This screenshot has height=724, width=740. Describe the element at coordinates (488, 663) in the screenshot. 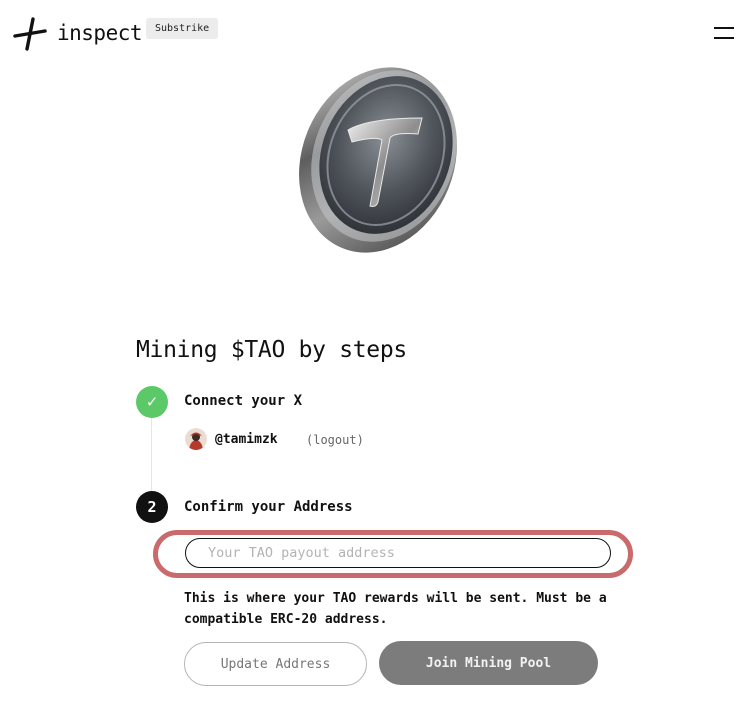

I see `join-mining-pool-button: Join Mining Pool` at that location.